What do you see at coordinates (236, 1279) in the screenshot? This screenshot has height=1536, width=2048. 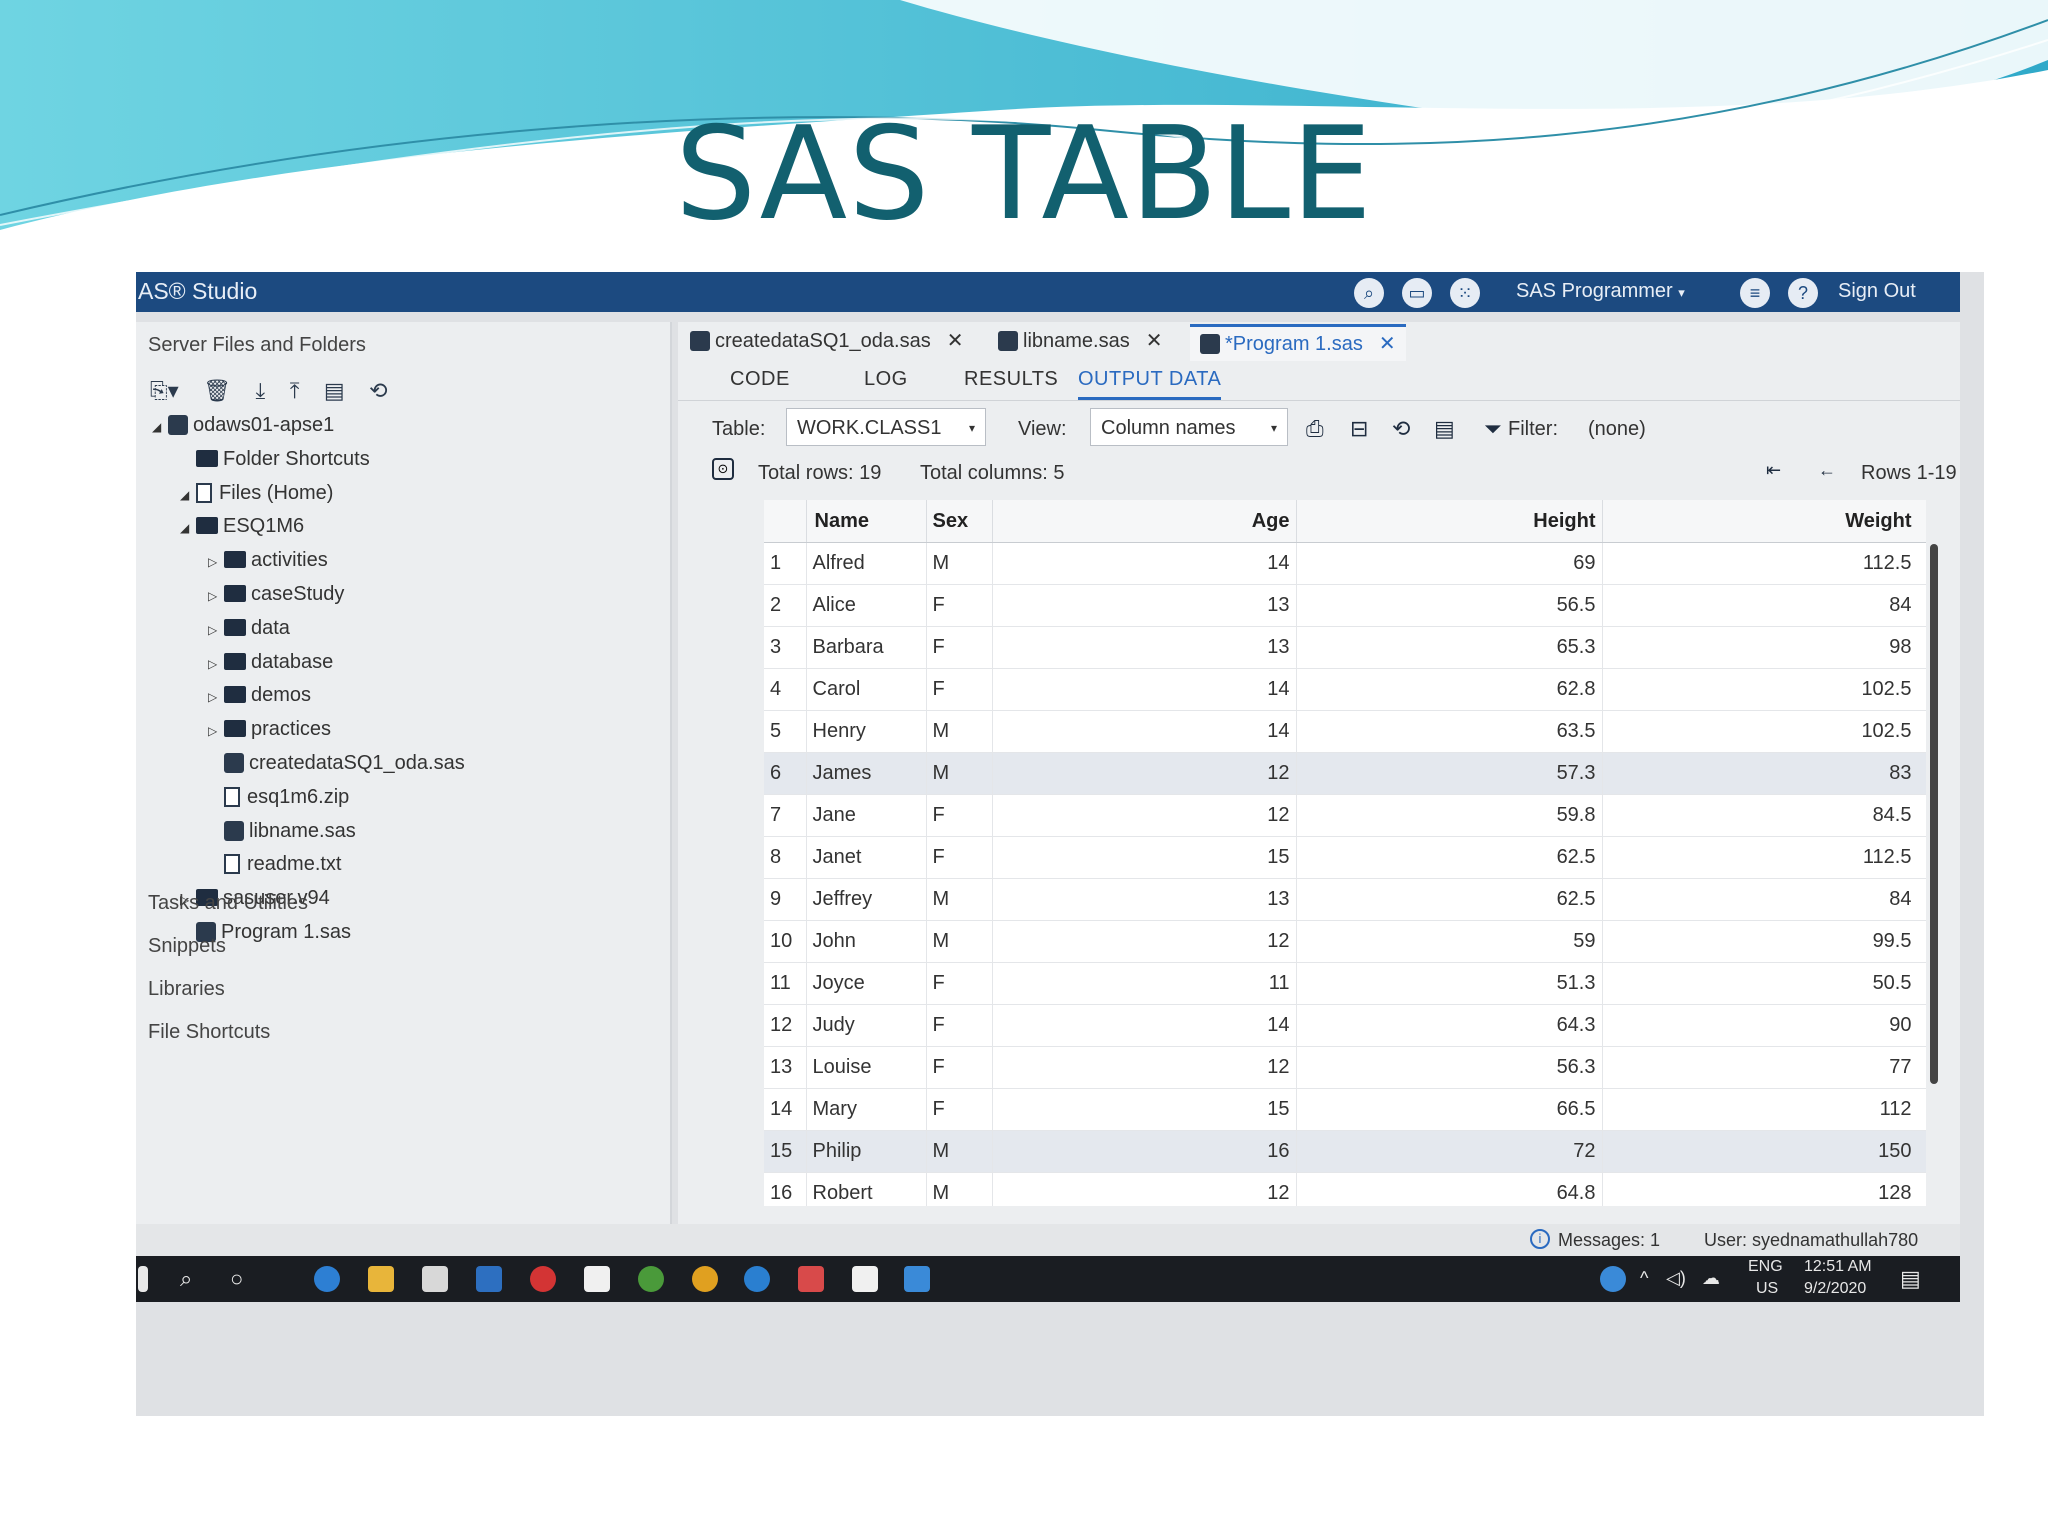 I see `task-view-icon: ○` at bounding box center [236, 1279].